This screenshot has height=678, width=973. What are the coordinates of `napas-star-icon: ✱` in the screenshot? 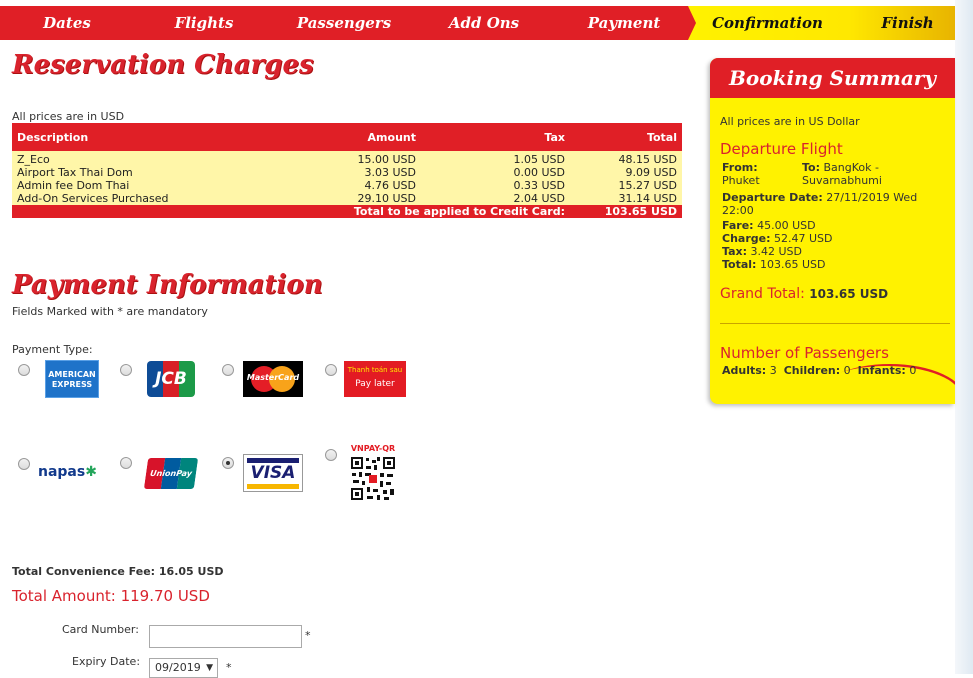 It's located at (91, 472).